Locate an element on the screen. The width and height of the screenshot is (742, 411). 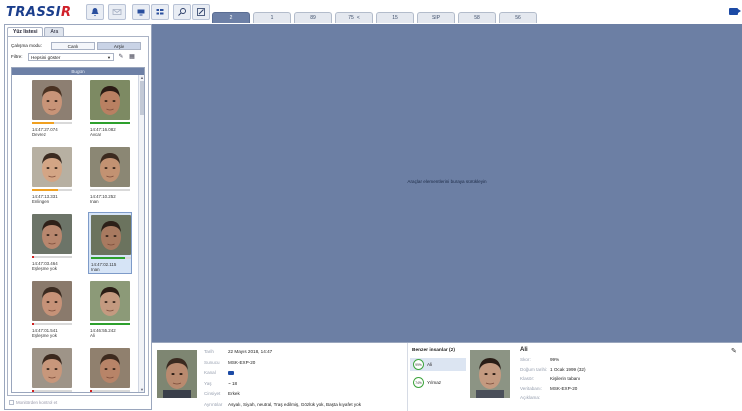
face-name: Devrez is located at coordinates (39, 134).